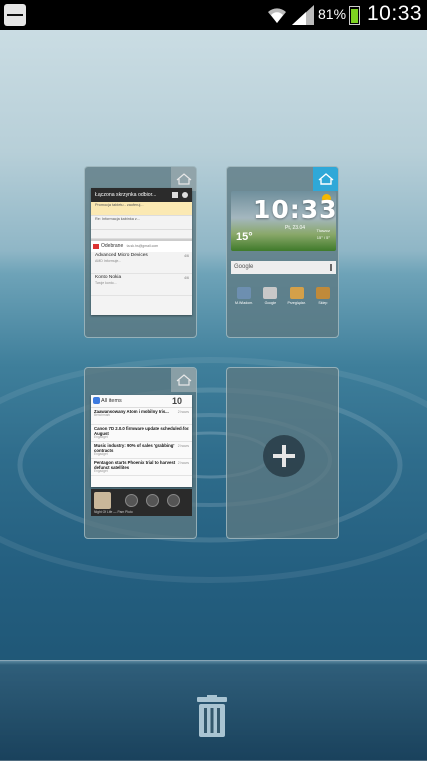 The height and width of the screenshot is (761, 427). I want to click on app-shortcut: Sklep, so click(323, 298).